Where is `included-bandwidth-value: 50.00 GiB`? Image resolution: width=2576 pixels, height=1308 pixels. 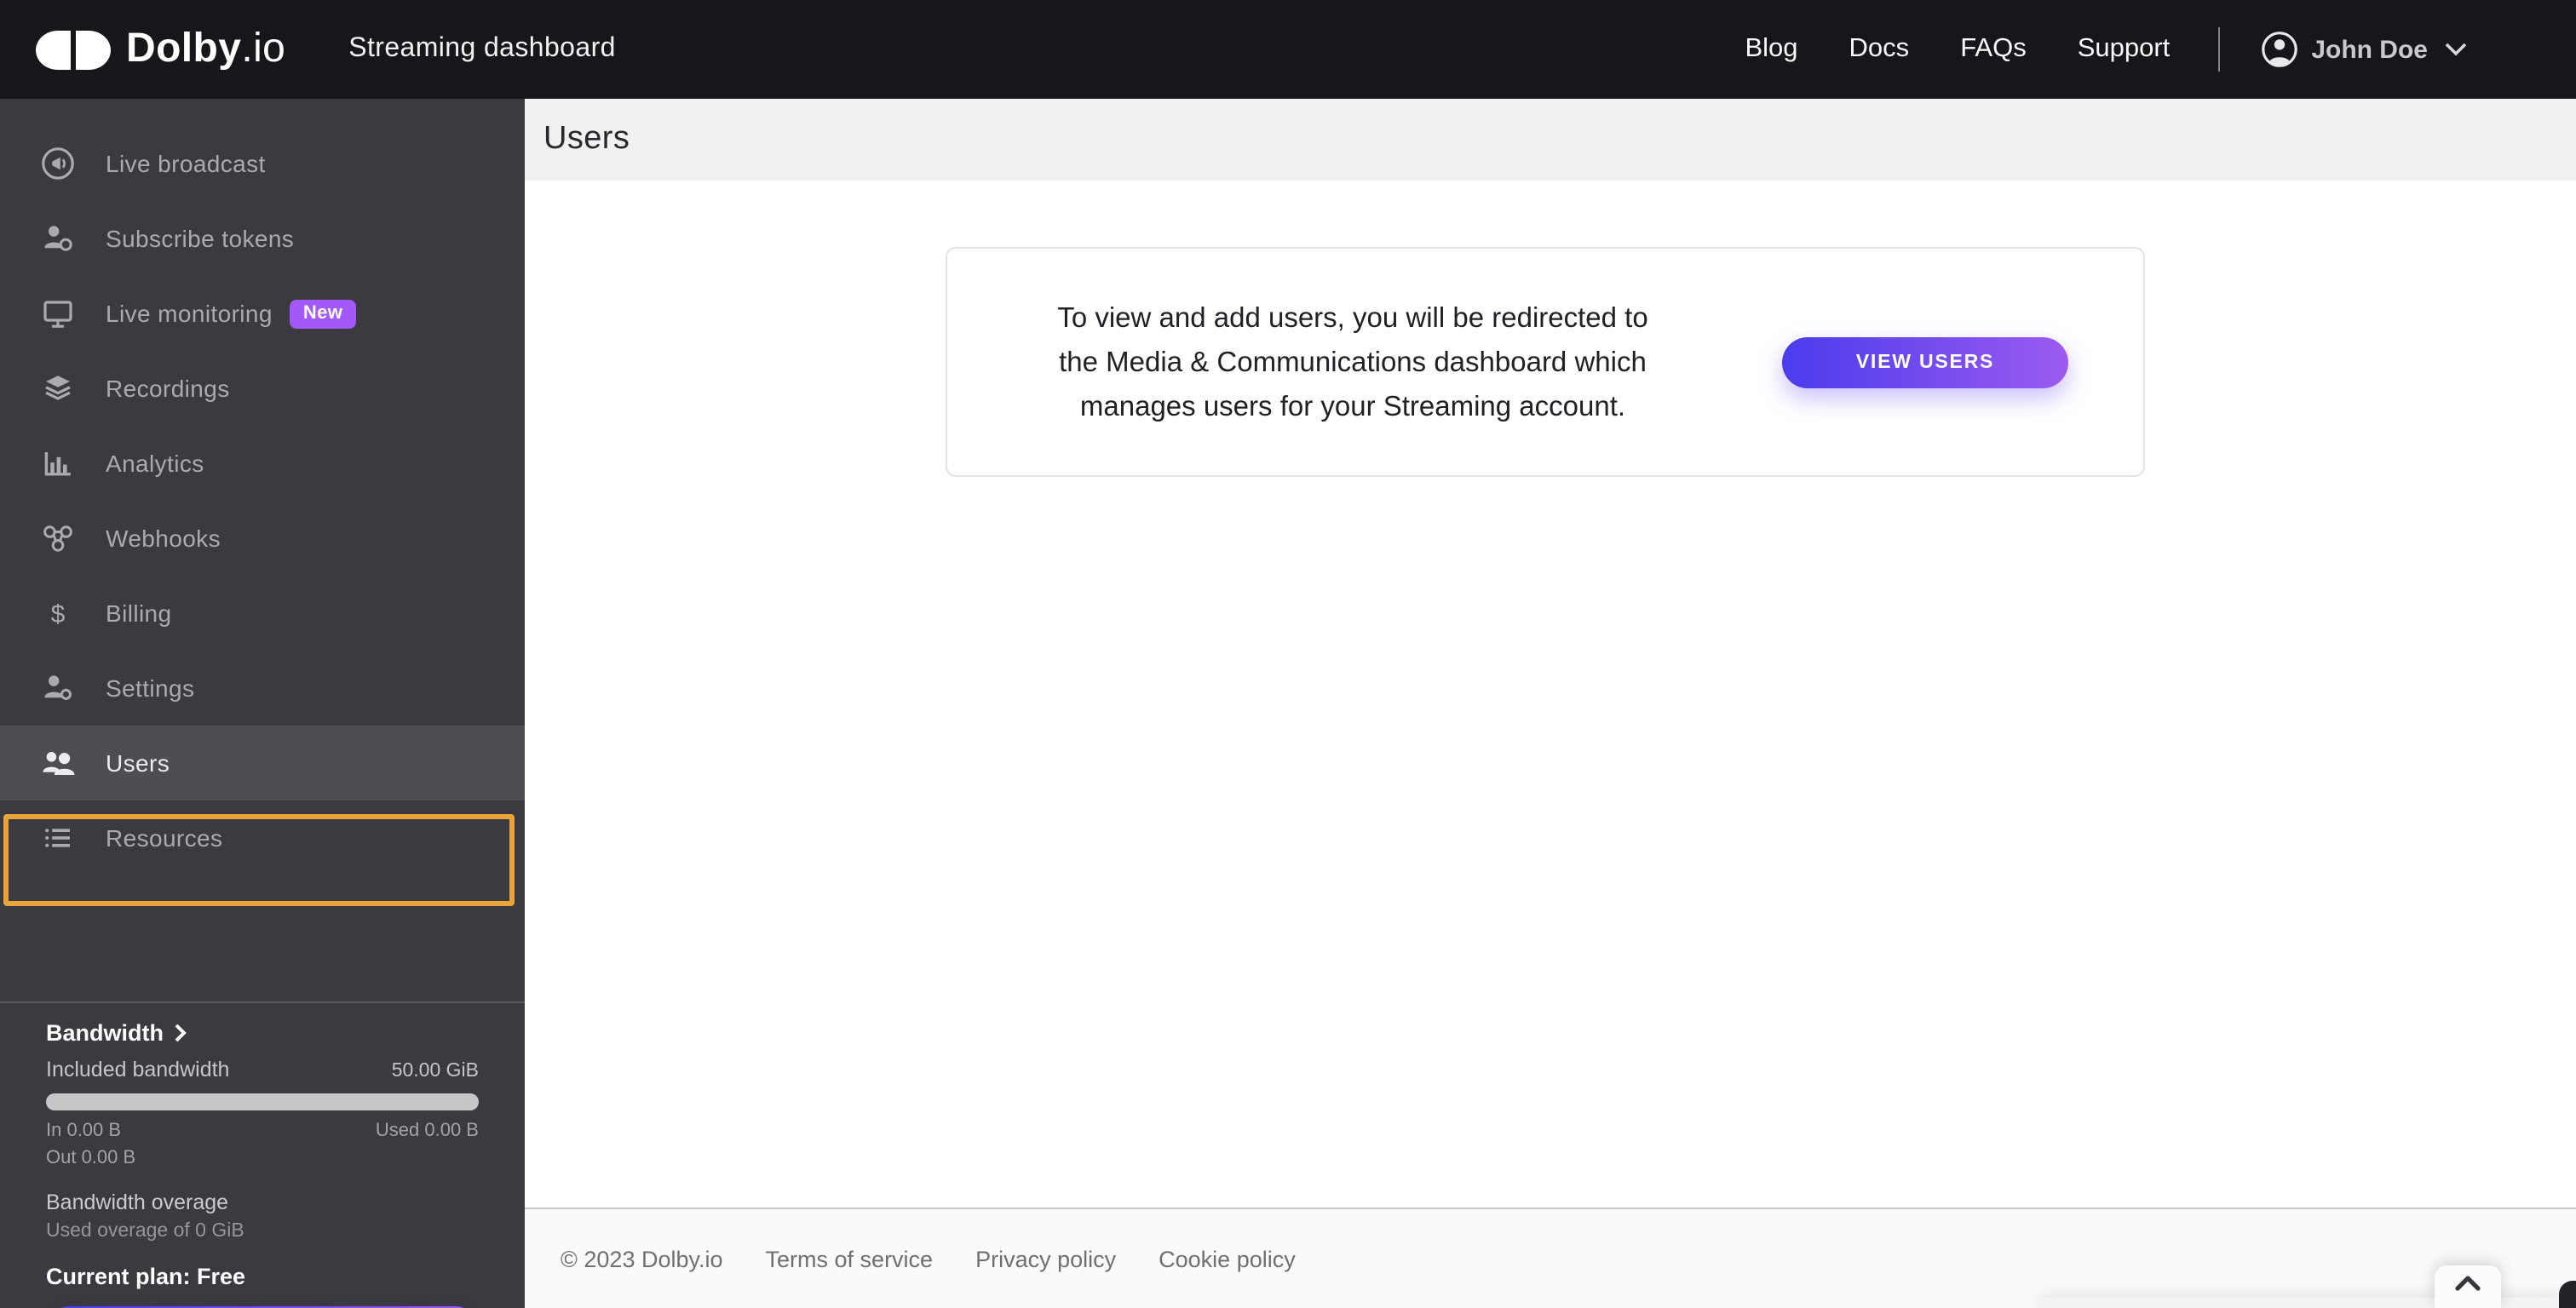
included-bandwidth-value: 50.00 GiB is located at coordinates (435, 1071).